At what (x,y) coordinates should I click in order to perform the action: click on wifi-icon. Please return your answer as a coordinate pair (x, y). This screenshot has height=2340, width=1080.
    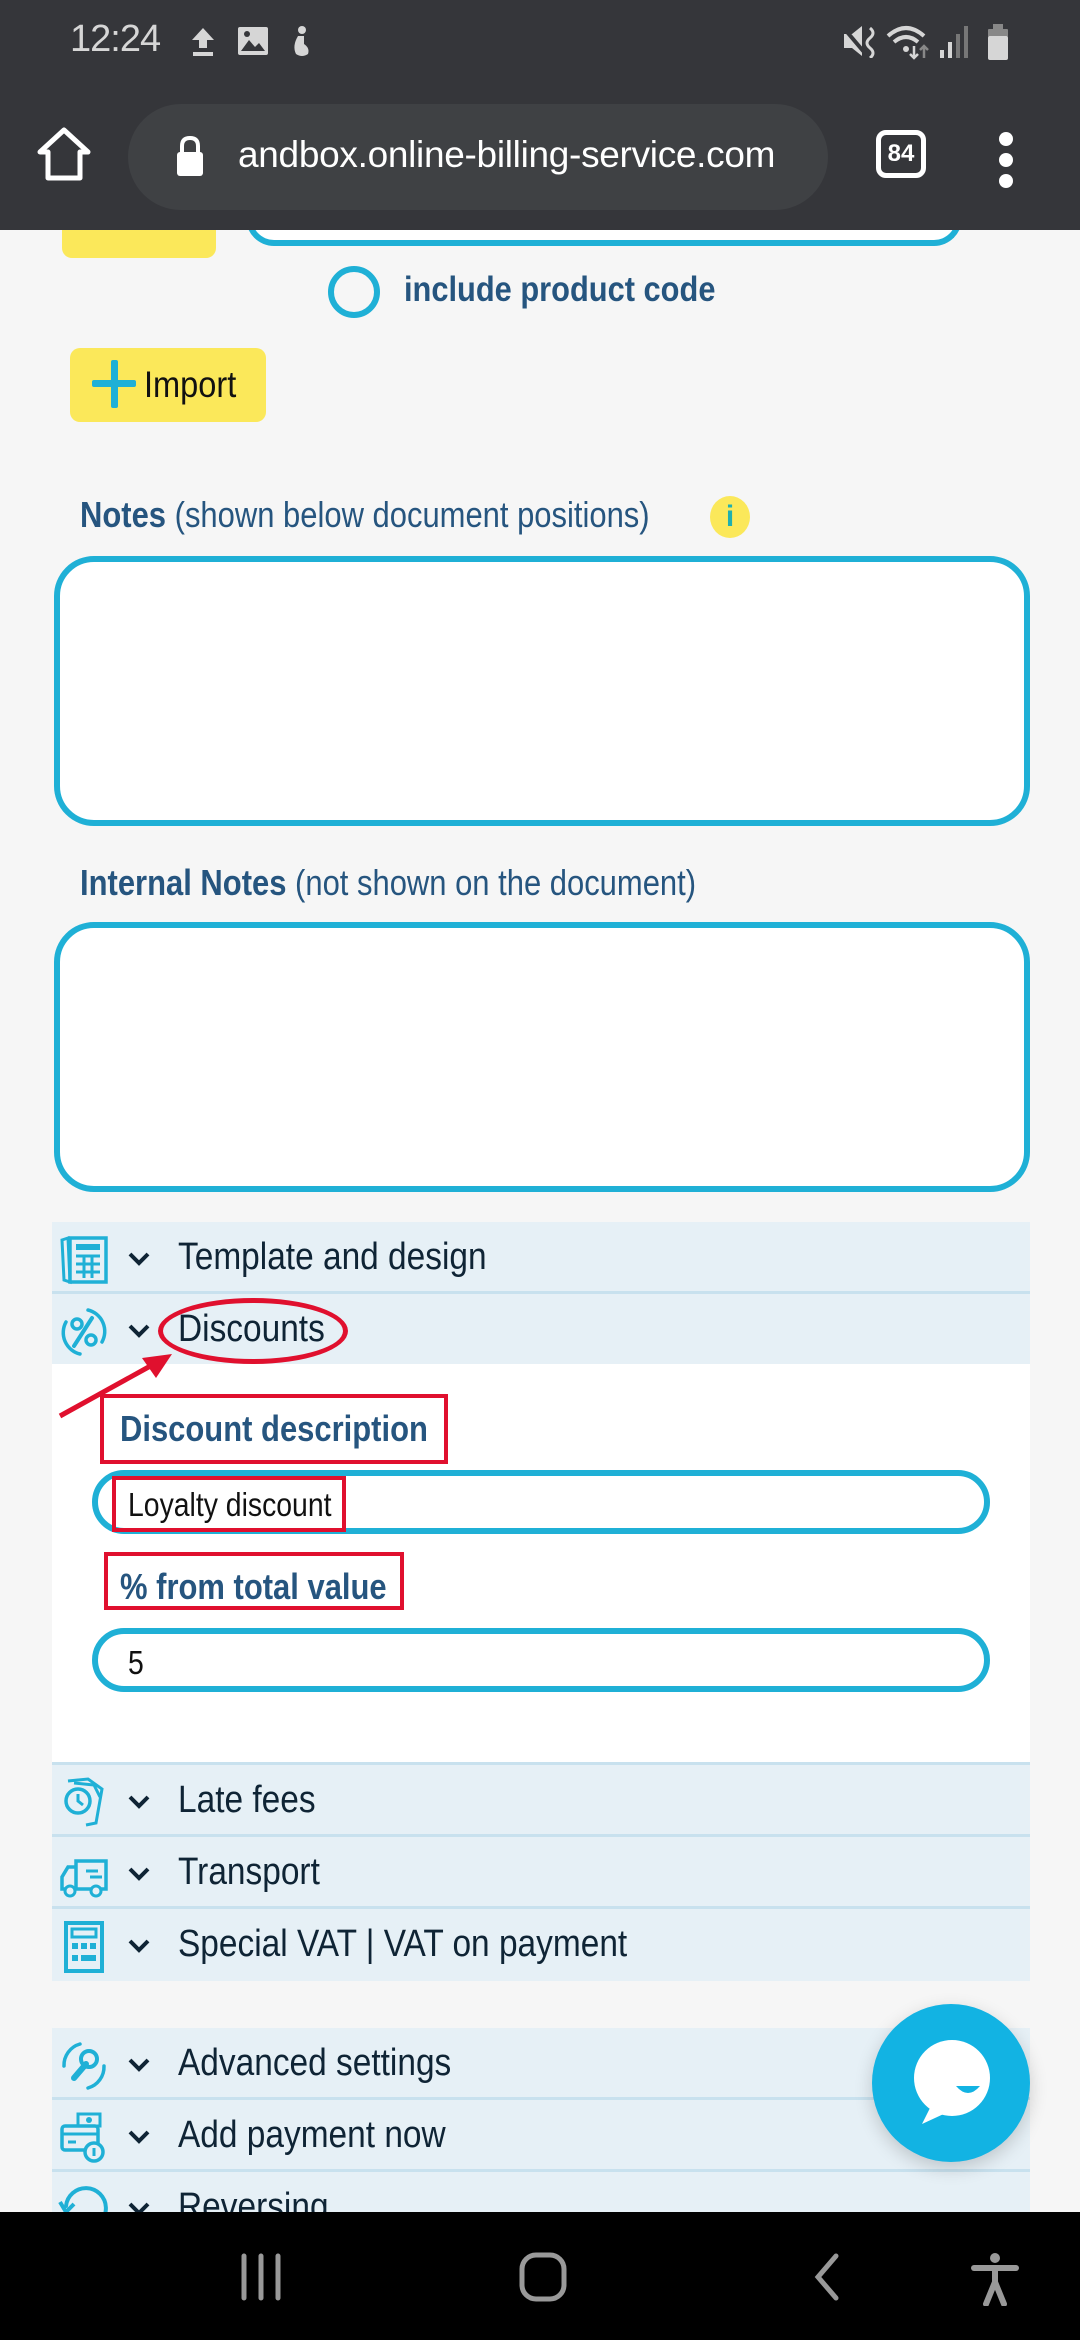
    Looking at the image, I should click on (907, 43).